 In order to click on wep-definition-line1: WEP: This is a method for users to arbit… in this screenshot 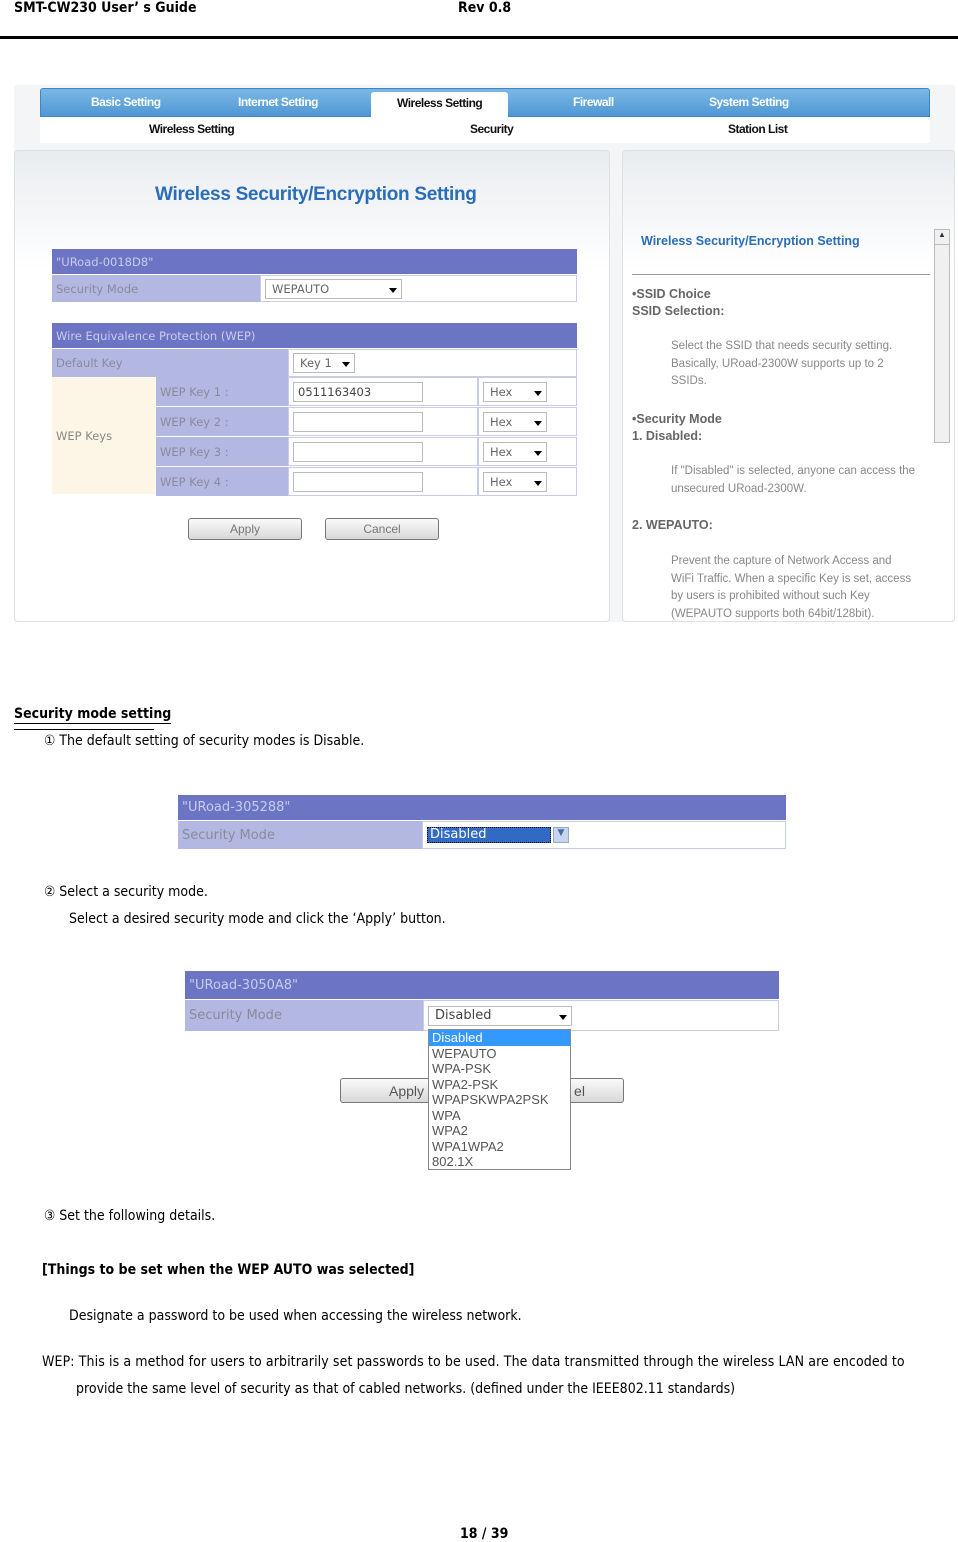, I will do `click(473, 1362)`.